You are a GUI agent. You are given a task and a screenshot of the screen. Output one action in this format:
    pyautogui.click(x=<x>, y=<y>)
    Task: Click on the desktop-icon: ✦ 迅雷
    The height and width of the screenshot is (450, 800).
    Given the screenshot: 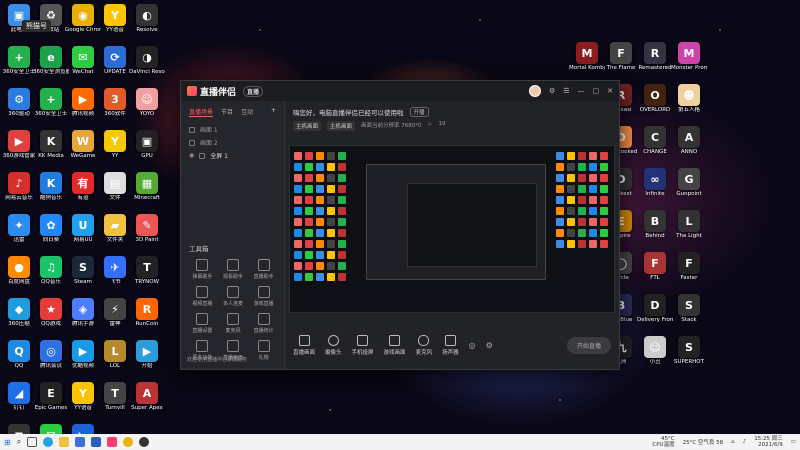 What is the action you would take?
    pyautogui.click(x=19, y=232)
    